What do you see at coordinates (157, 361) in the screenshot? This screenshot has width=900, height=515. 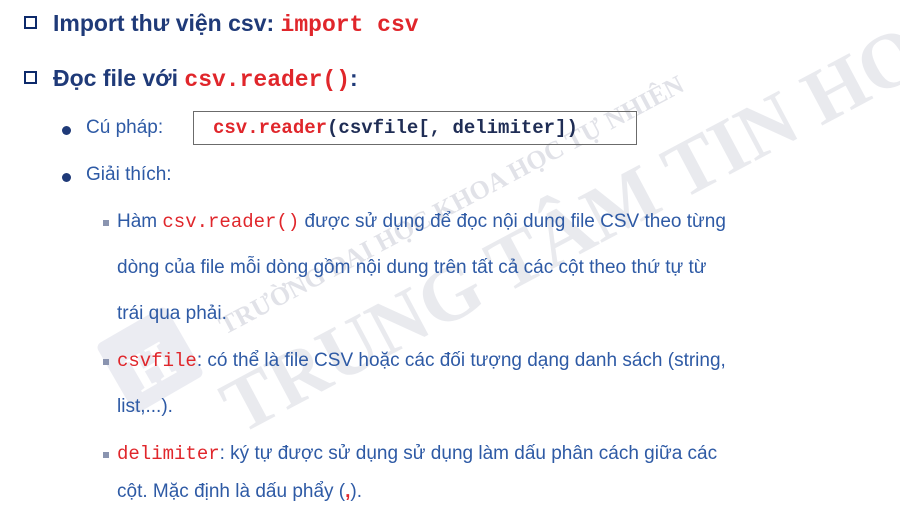 I see `item2-code: csvfile` at bounding box center [157, 361].